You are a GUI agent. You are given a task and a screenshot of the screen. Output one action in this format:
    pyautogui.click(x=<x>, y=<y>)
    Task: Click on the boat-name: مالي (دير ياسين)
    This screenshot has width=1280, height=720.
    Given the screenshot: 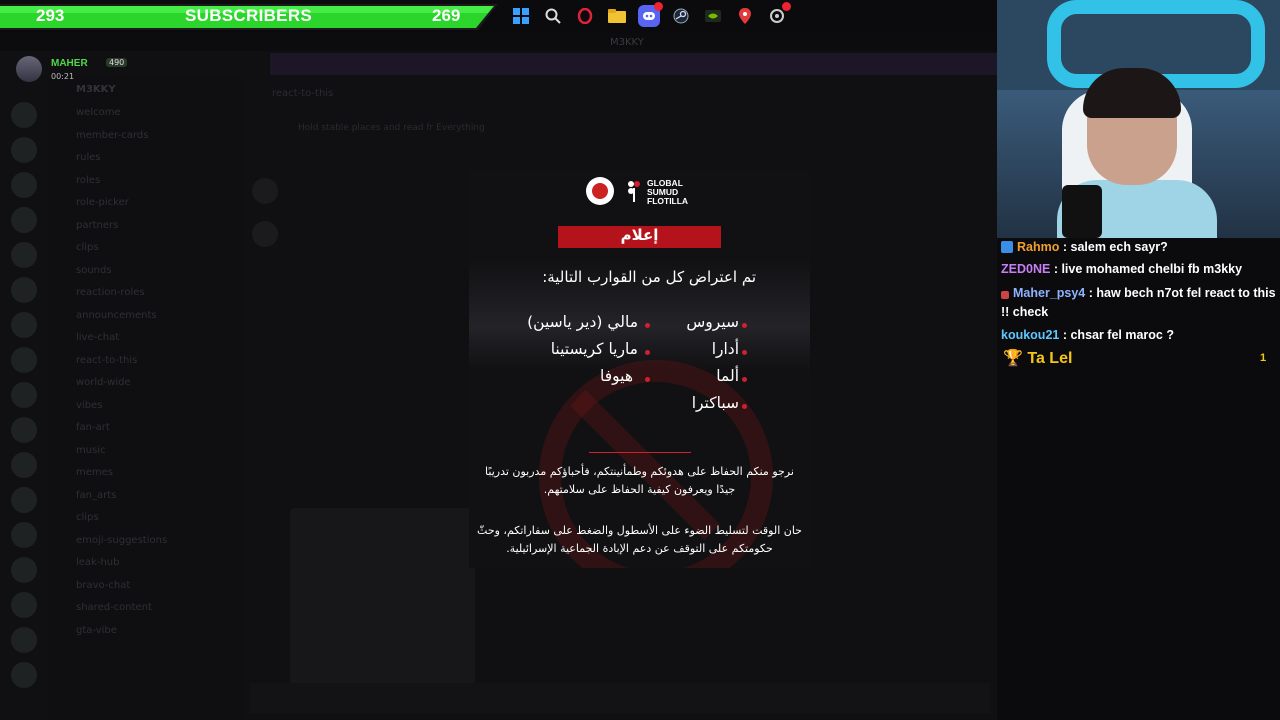 What is the action you would take?
    pyautogui.click(x=582, y=322)
    